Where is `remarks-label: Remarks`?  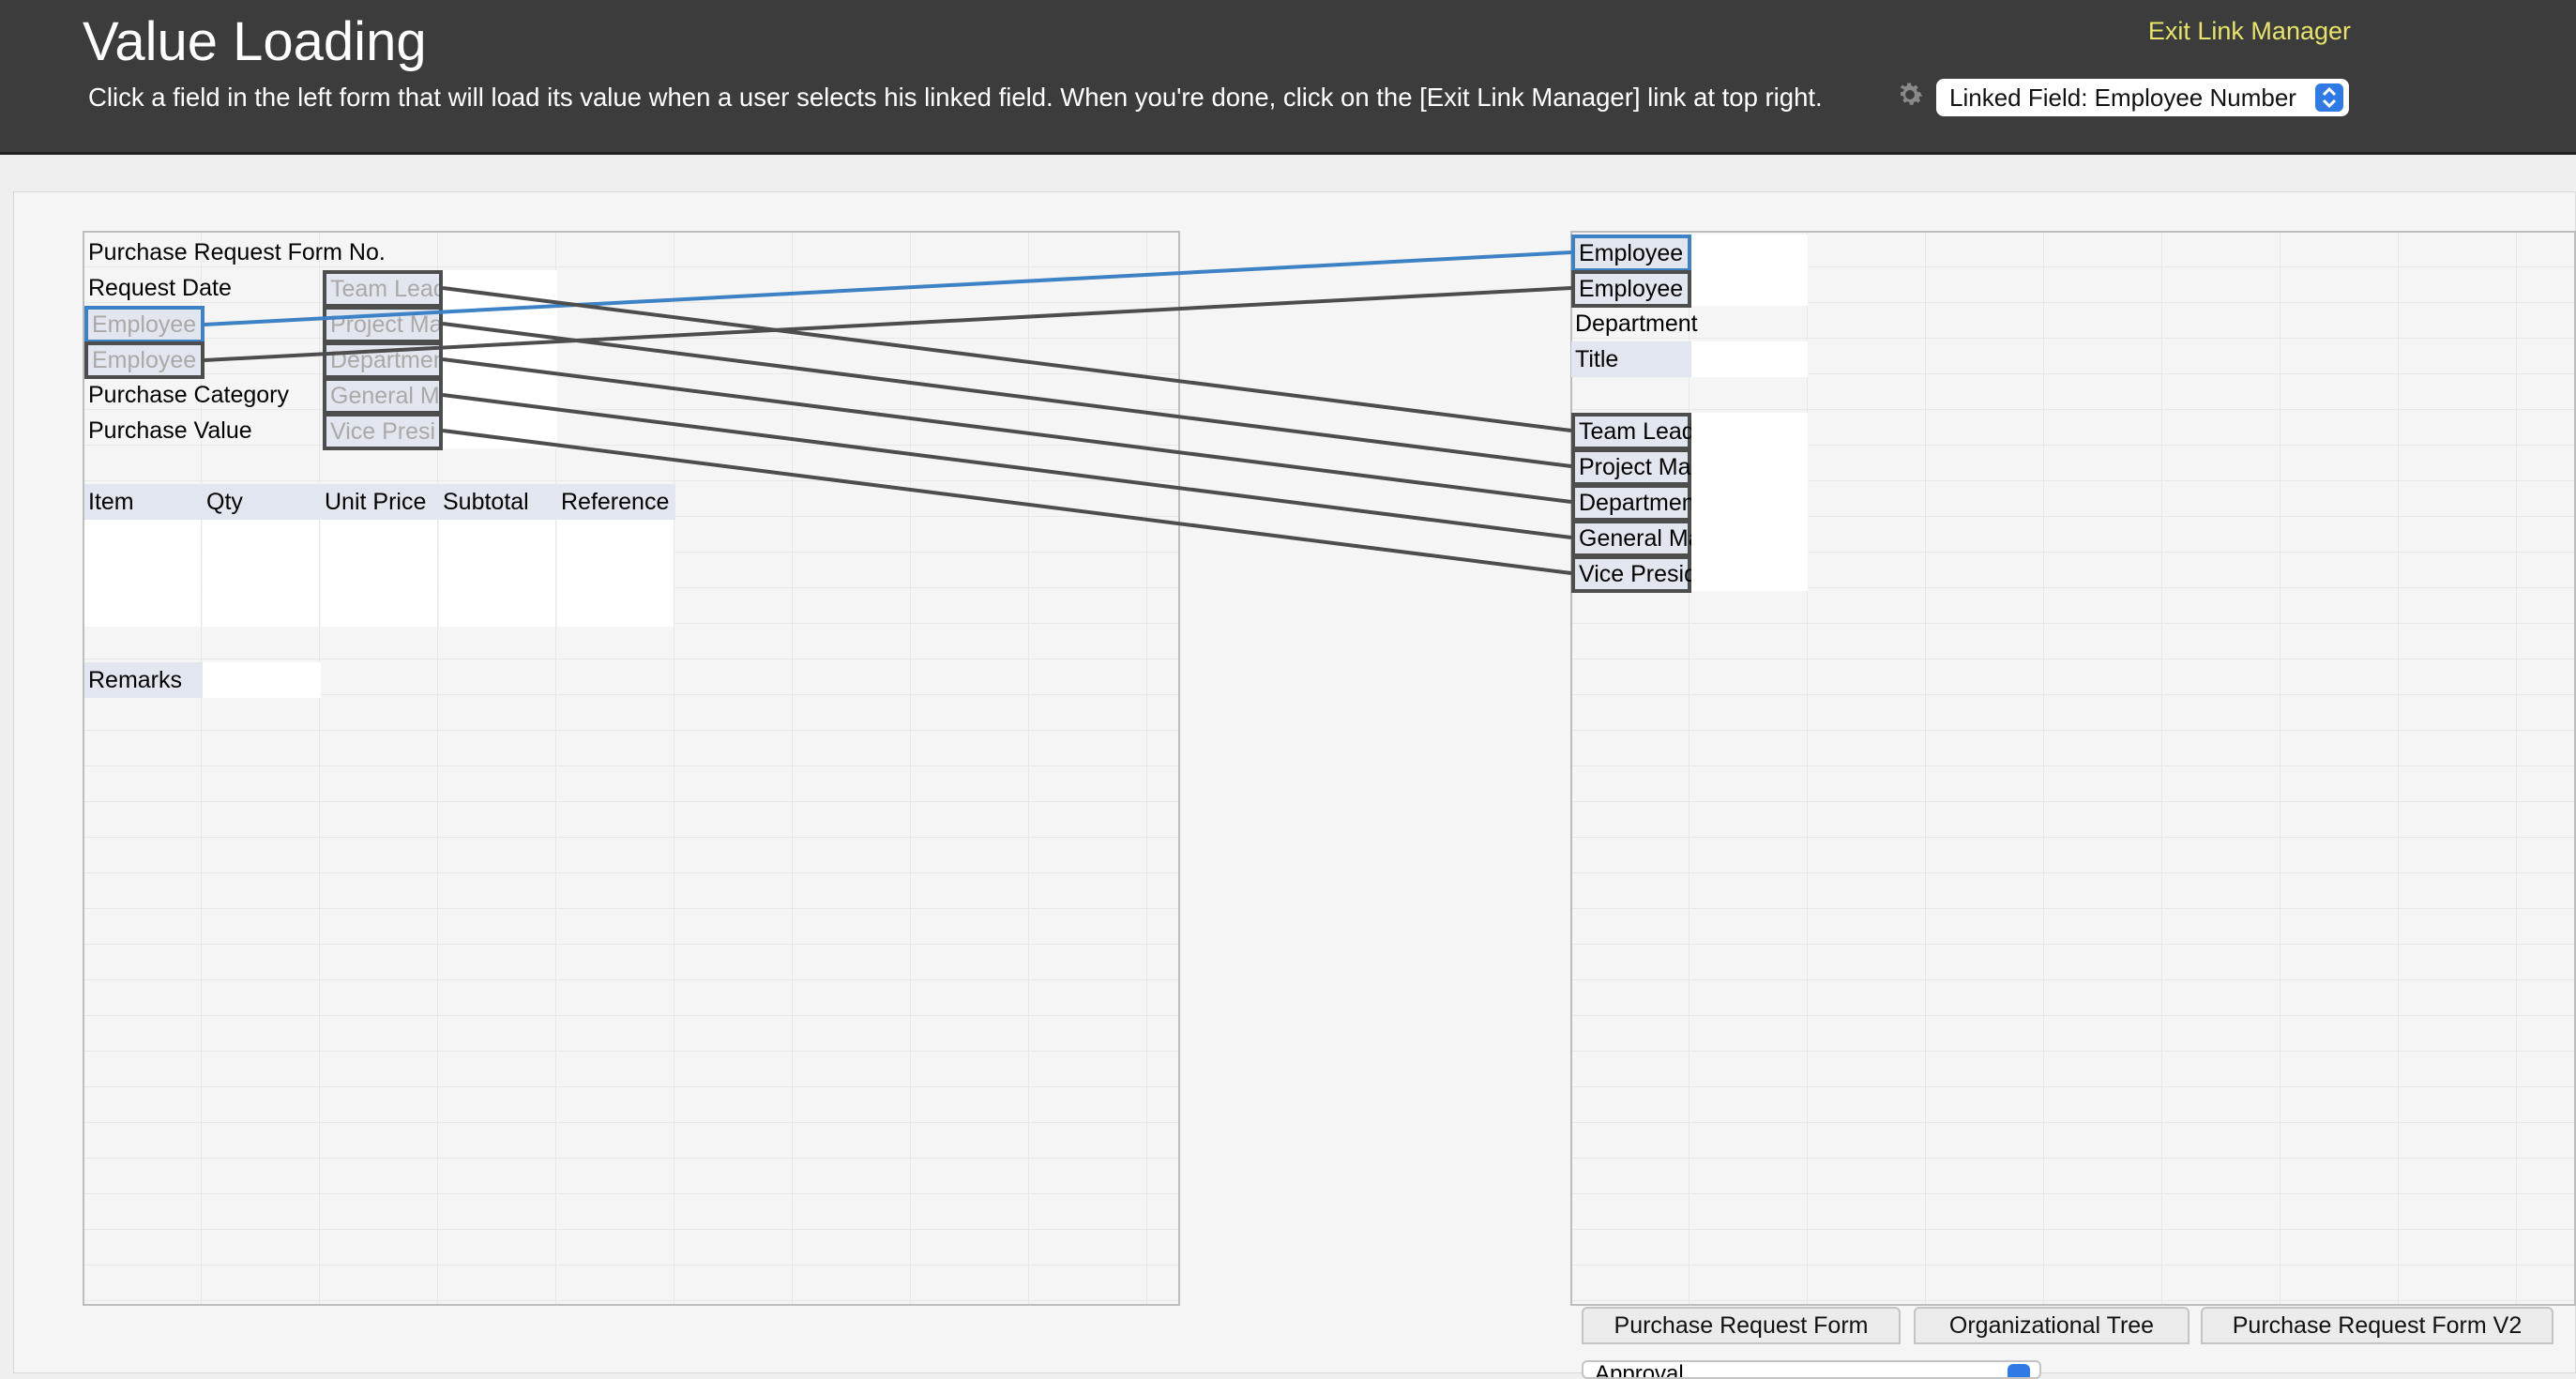
remarks-label: Remarks is located at coordinates (143, 680).